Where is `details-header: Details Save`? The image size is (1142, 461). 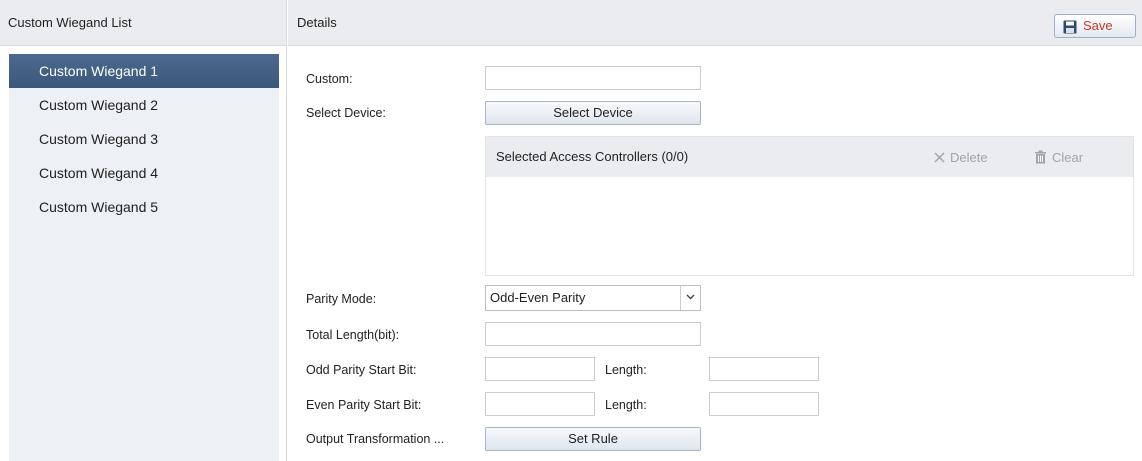 details-header: Details Save is located at coordinates (715, 23).